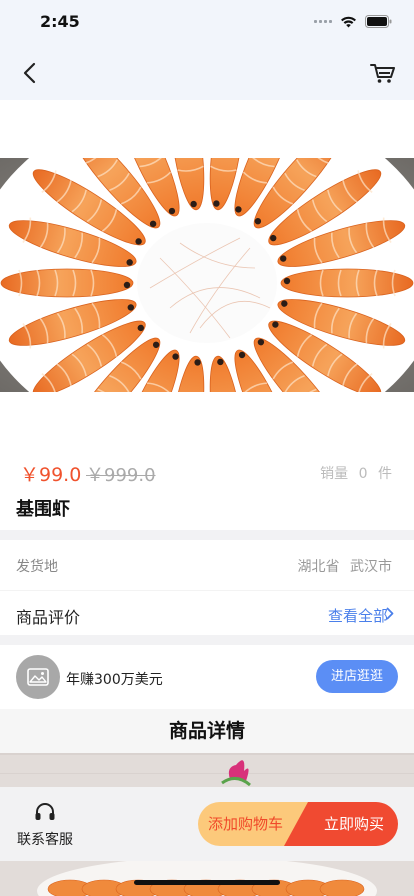 The image size is (414, 896). I want to click on cart-button, so click(383, 73).